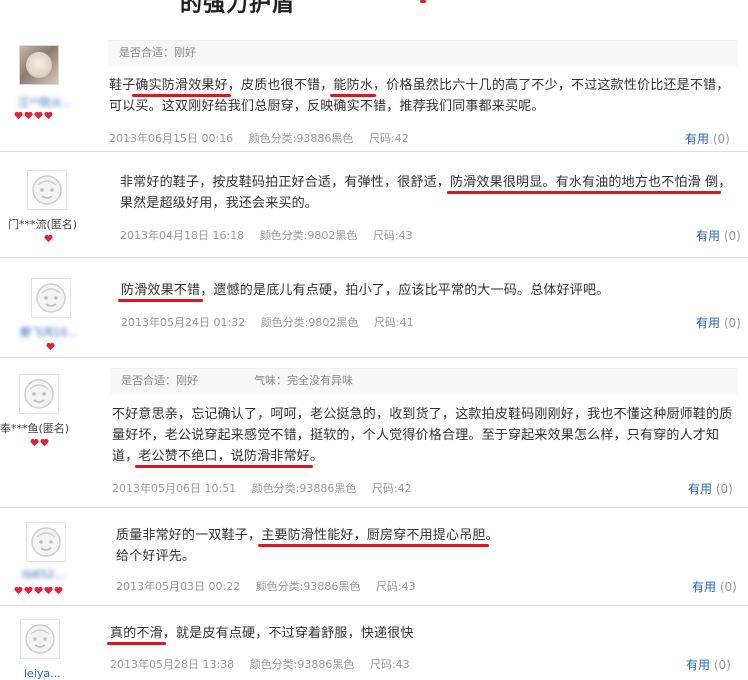  What do you see at coordinates (423, 1) in the screenshot?
I see `decoration-mark` at bounding box center [423, 1].